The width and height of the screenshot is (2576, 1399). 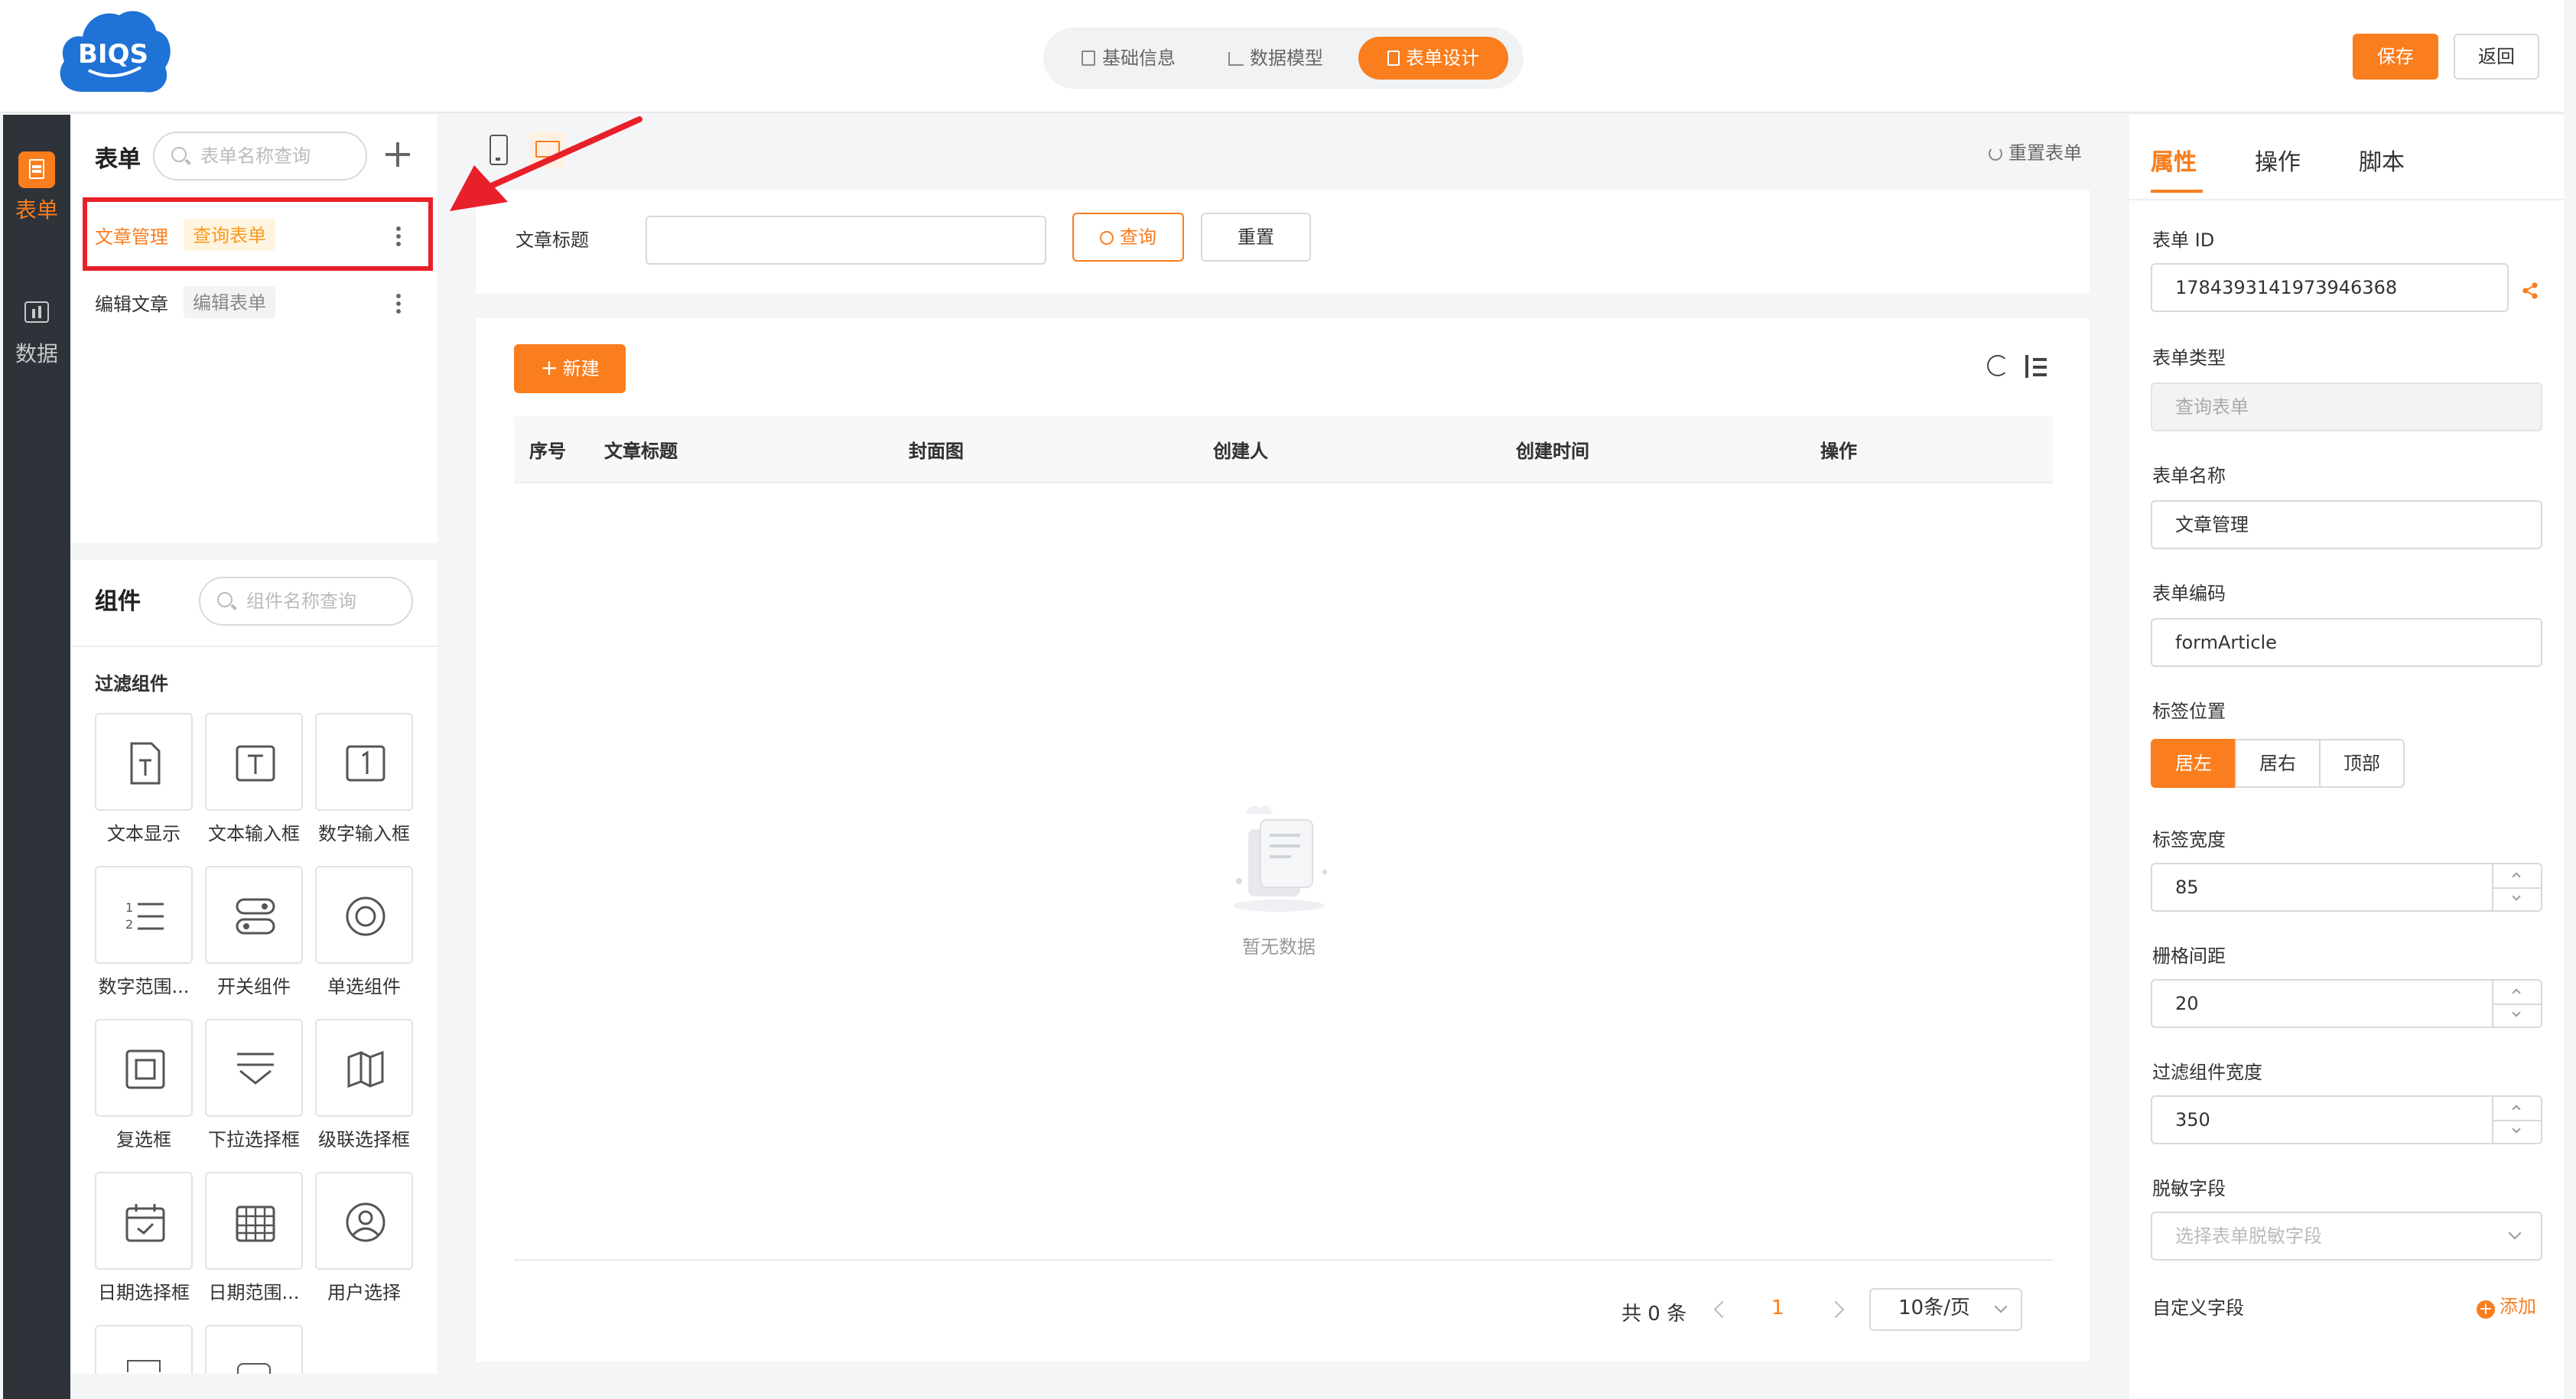 I want to click on nav-item-forms: 表单, so click(x=36, y=188).